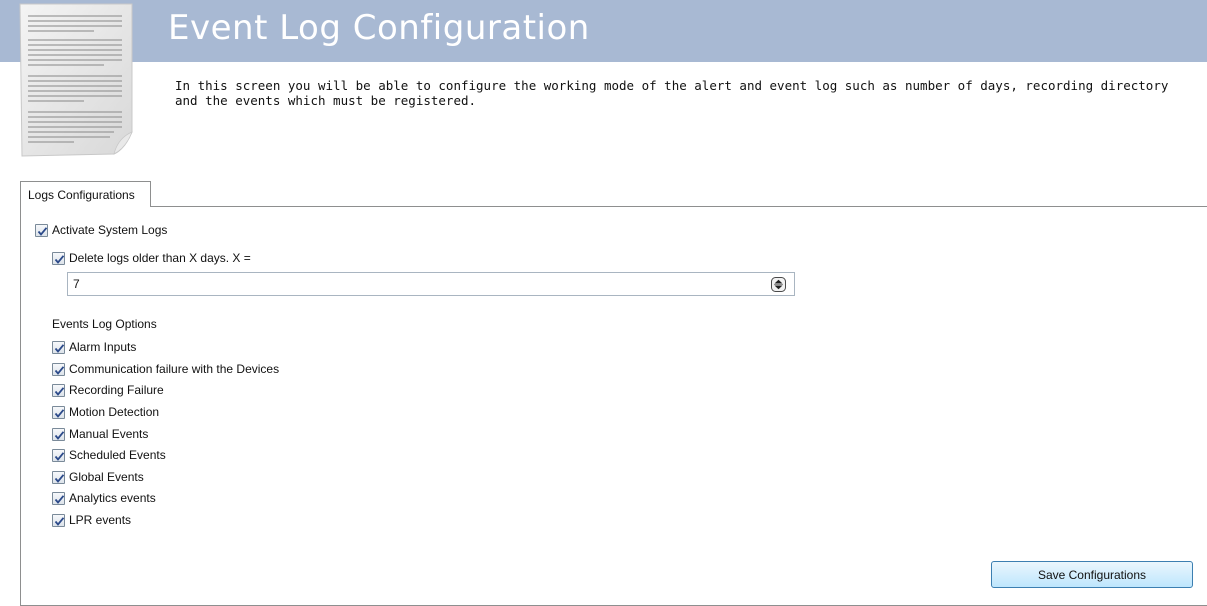 The image size is (1207, 606). What do you see at coordinates (112, 498) in the screenshot?
I see `event-option-label: Analytics events` at bounding box center [112, 498].